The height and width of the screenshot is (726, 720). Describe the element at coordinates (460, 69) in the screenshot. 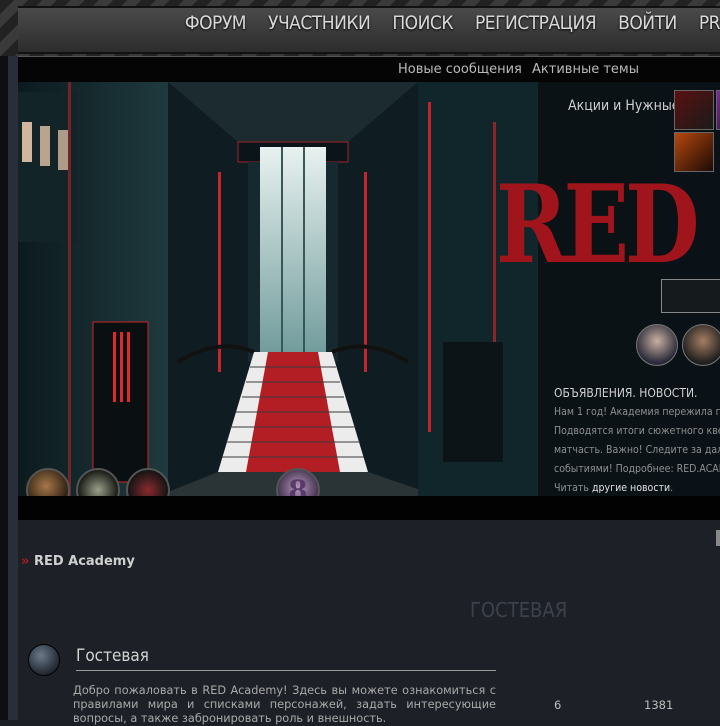

I see `new-posts-link: Новые сообщения` at that location.